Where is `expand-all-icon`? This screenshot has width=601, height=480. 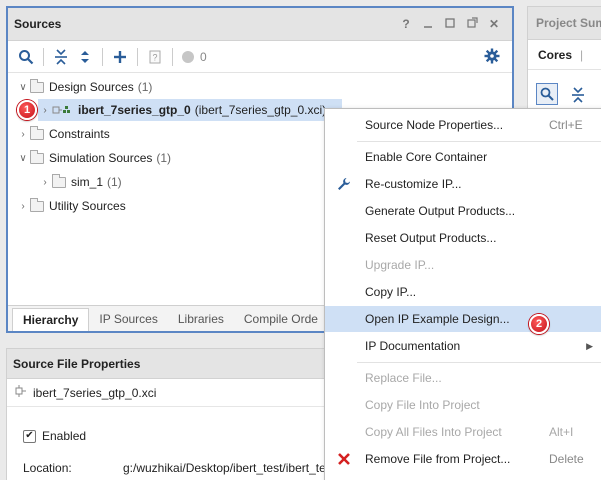
expand-all-icon is located at coordinates (85, 57).